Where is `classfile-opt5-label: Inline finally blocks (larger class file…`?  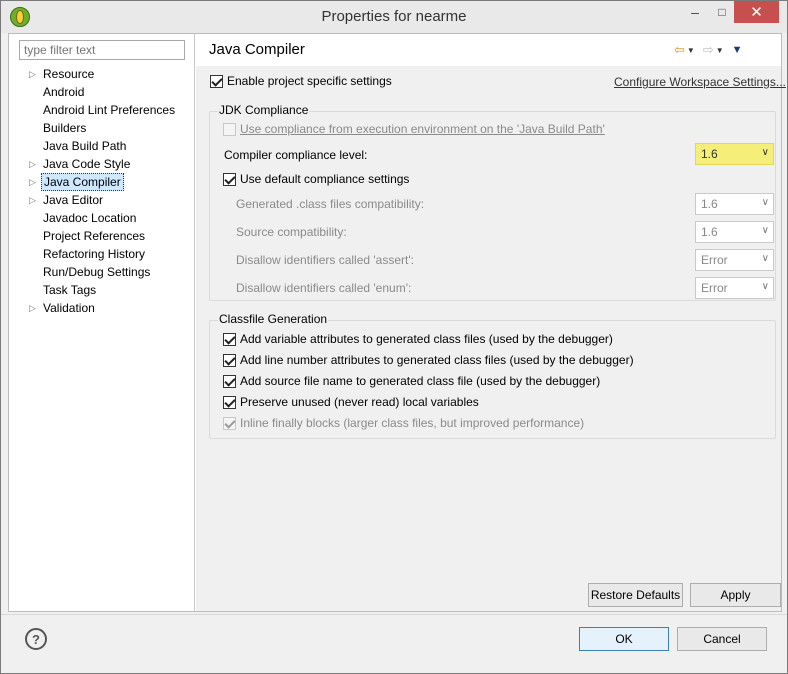 classfile-opt5-label: Inline finally blocks (larger class file… is located at coordinates (412, 423).